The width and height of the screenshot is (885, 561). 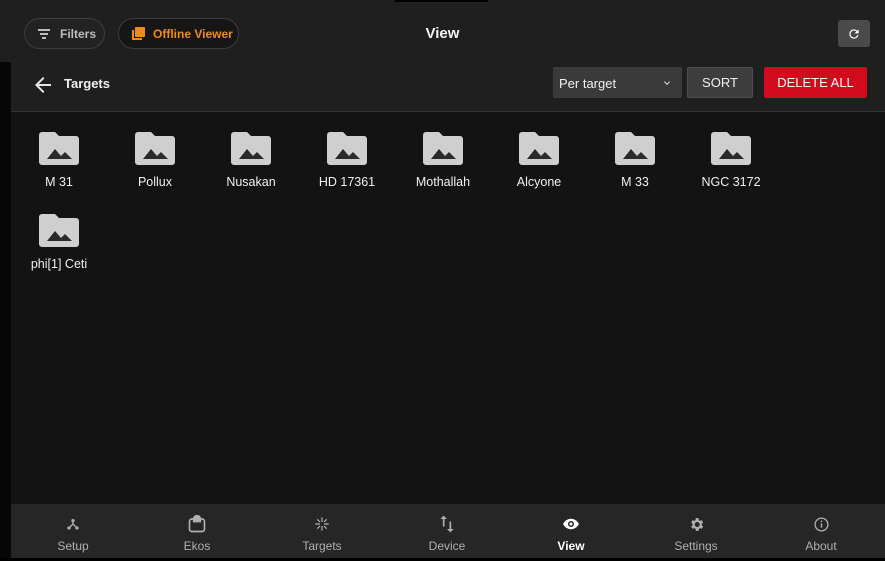 What do you see at coordinates (571, 546) in the screenshot?
I see `nav-label: View` at bounding box center [571, 546].